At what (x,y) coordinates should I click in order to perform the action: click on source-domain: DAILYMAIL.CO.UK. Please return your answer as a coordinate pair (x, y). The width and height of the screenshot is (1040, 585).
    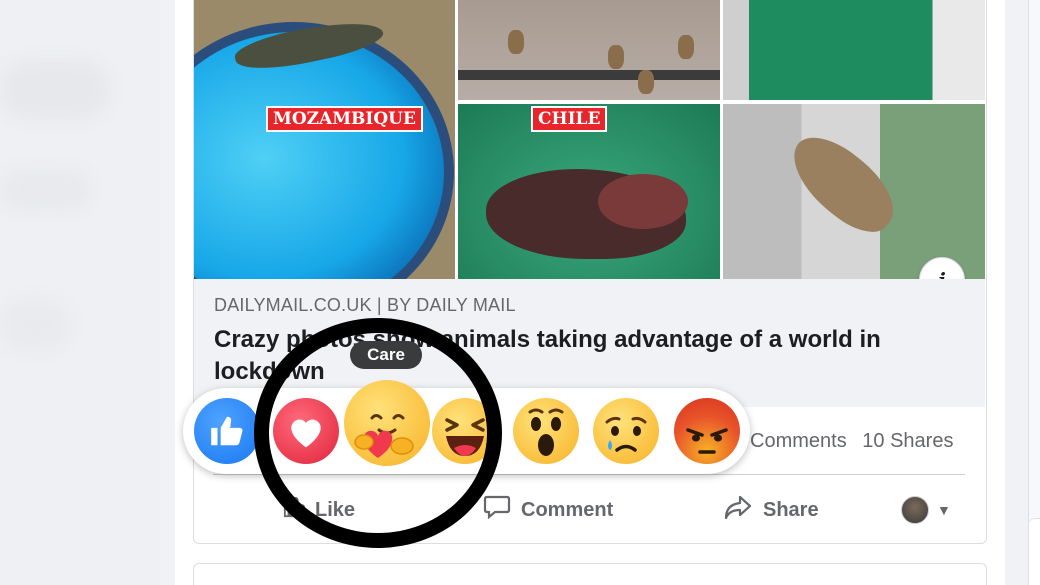
    Looking at the image, I should click on (293, 305).